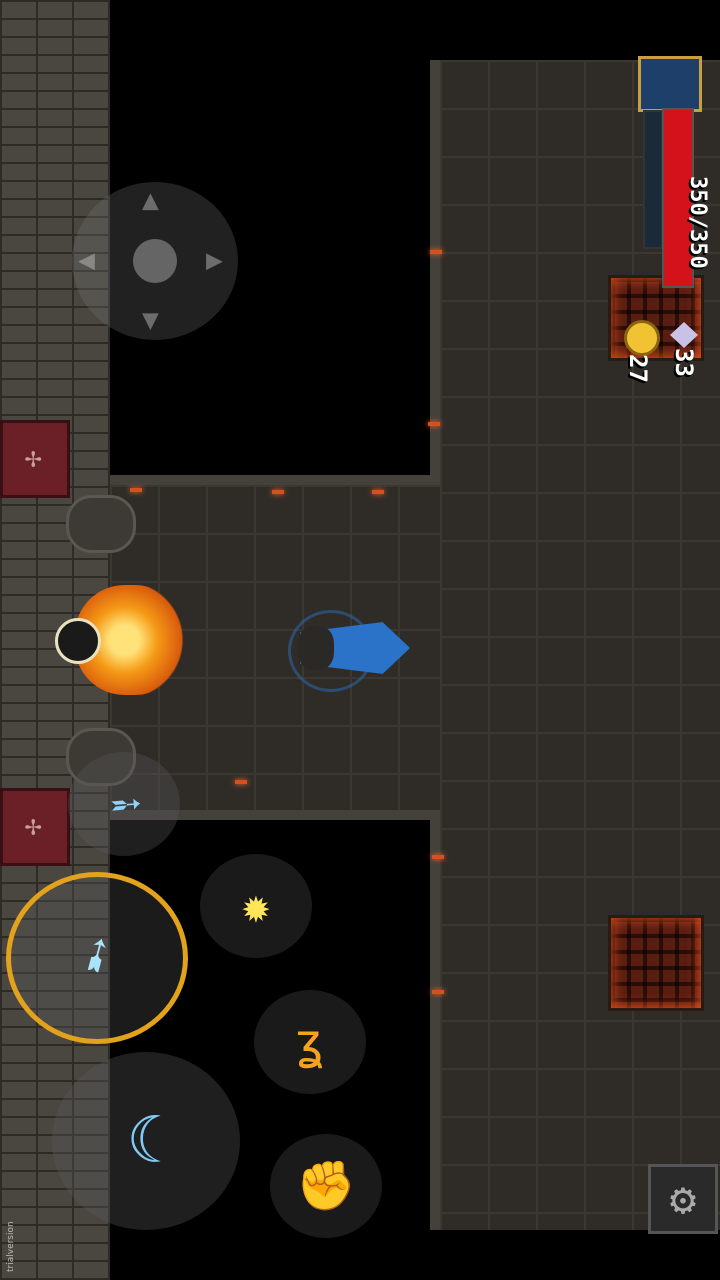 The width and height of the screenshot is (720, 1280). Describe the element at coordinates (670, 84) in the screenshot. I see `player-portrait` at that location.